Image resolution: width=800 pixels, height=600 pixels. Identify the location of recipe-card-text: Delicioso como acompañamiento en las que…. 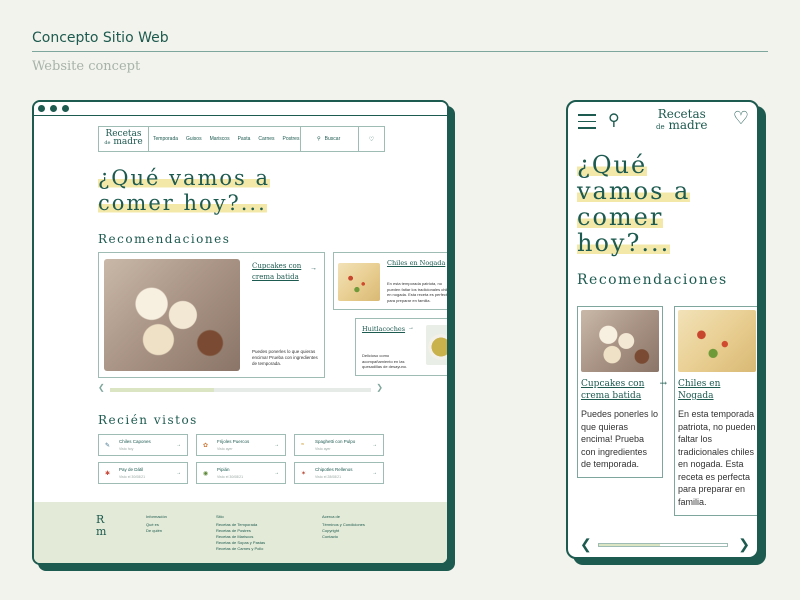
(385, 361).